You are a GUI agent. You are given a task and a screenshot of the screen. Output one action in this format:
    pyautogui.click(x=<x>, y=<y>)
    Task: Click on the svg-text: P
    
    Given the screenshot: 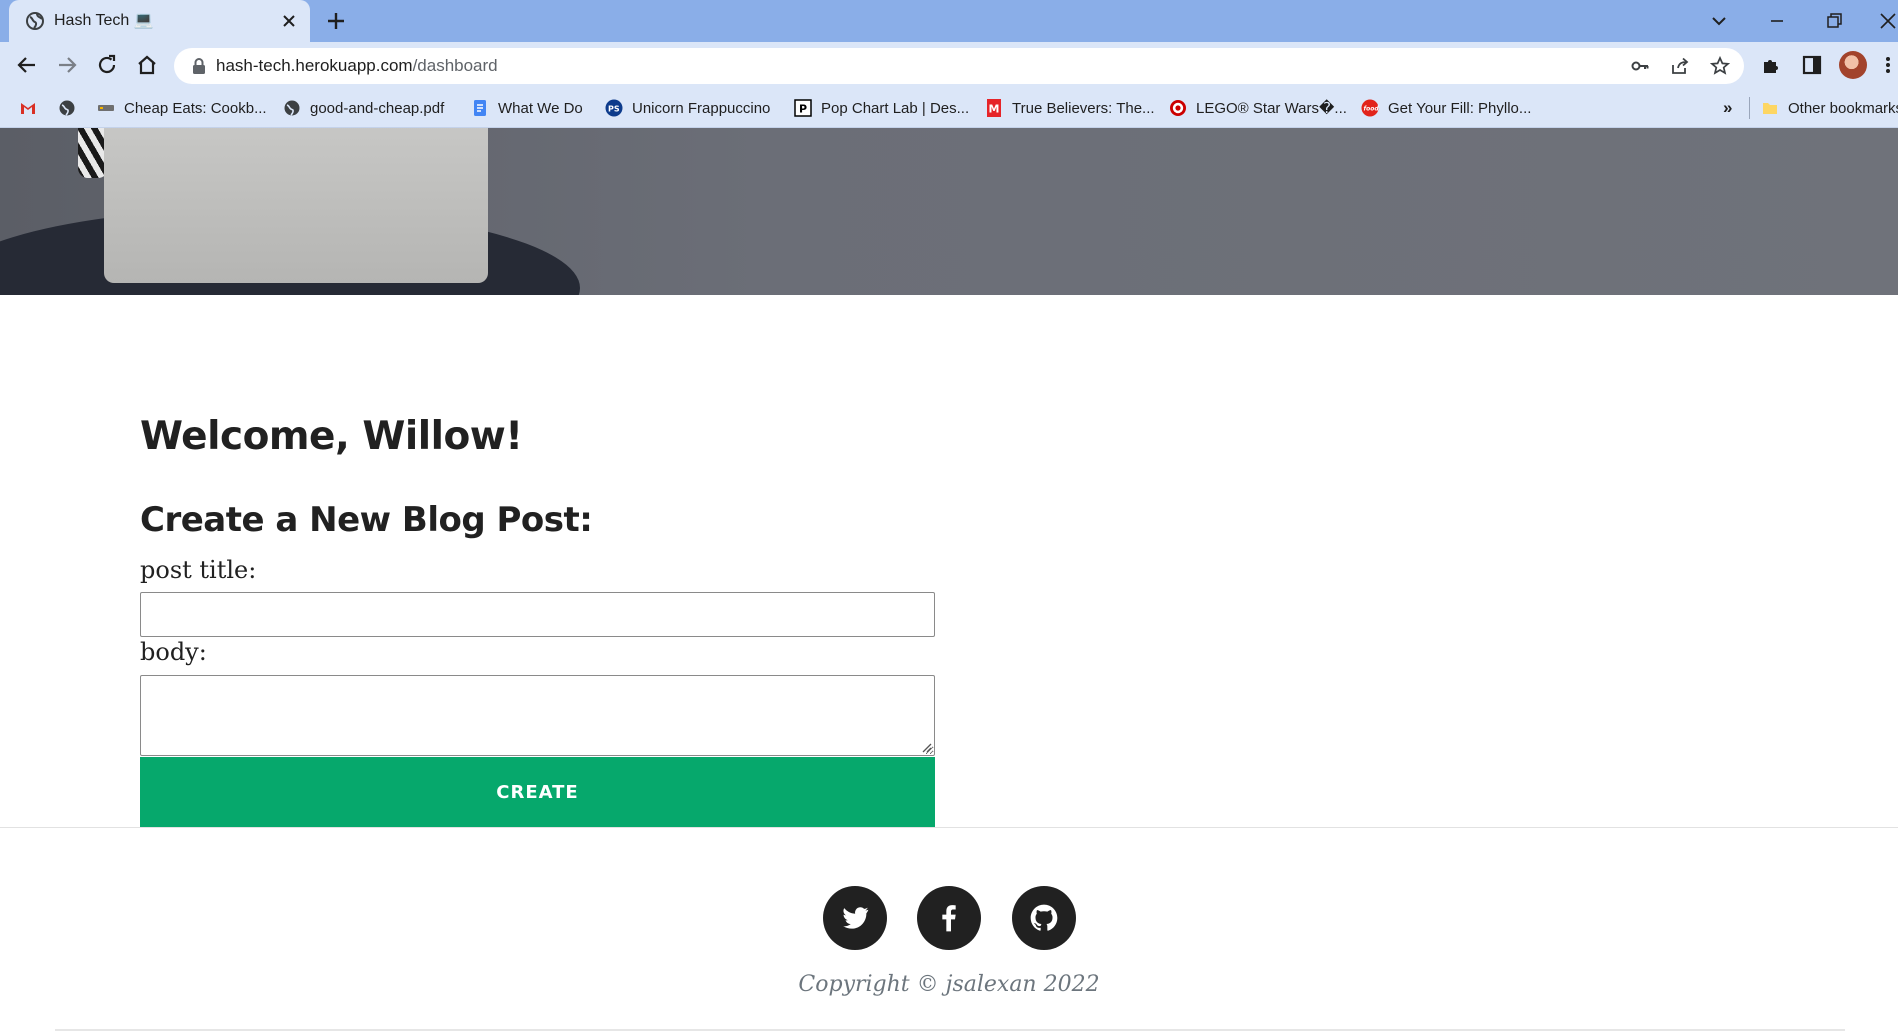 What is the action you would take?
    pyautogui.click(x=803, y=109)
    